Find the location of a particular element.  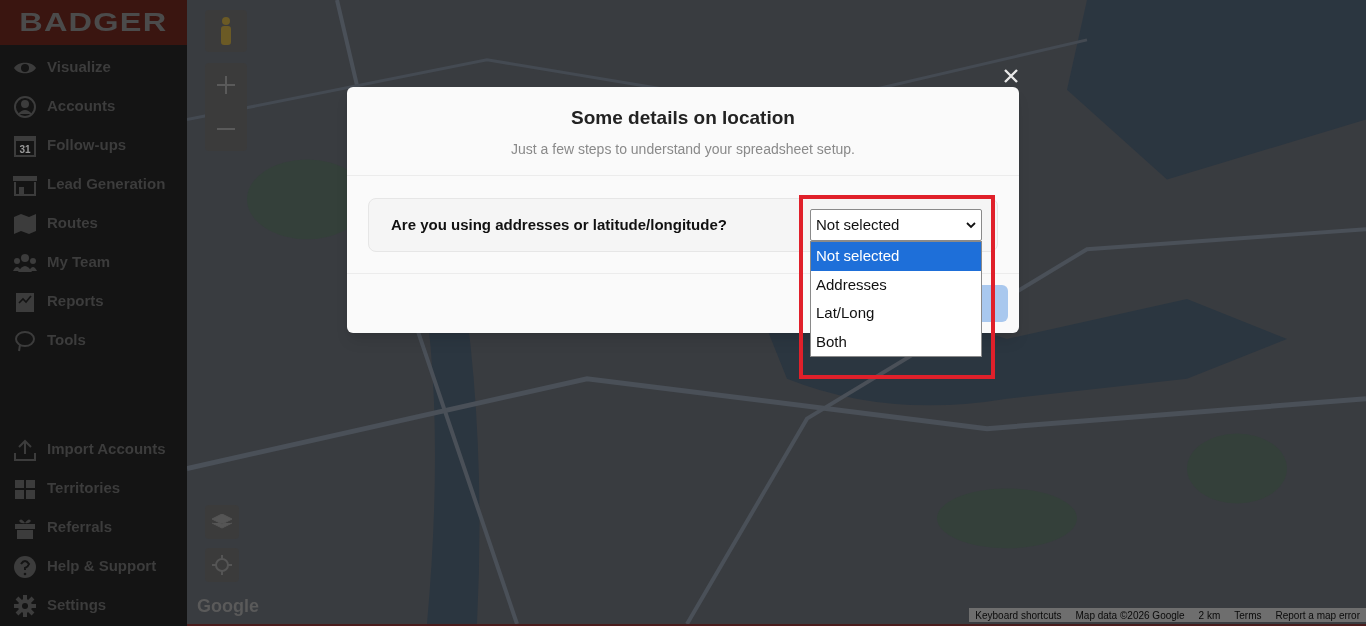

close-icon is located at coordinates (1011, 76).